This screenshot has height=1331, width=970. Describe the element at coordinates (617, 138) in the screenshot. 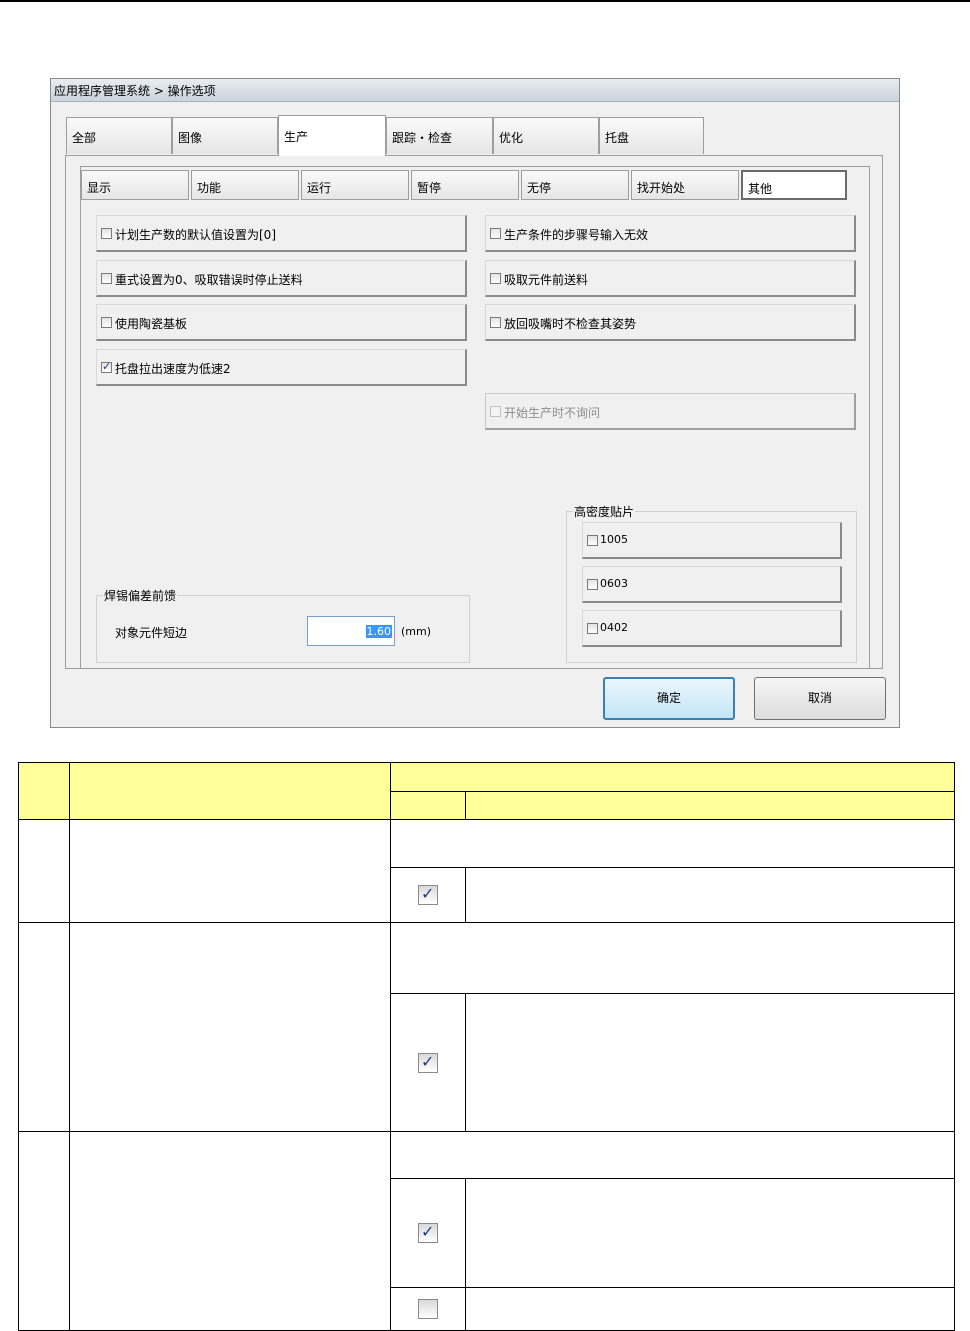

I see `tab-label: 托盘` at that location.